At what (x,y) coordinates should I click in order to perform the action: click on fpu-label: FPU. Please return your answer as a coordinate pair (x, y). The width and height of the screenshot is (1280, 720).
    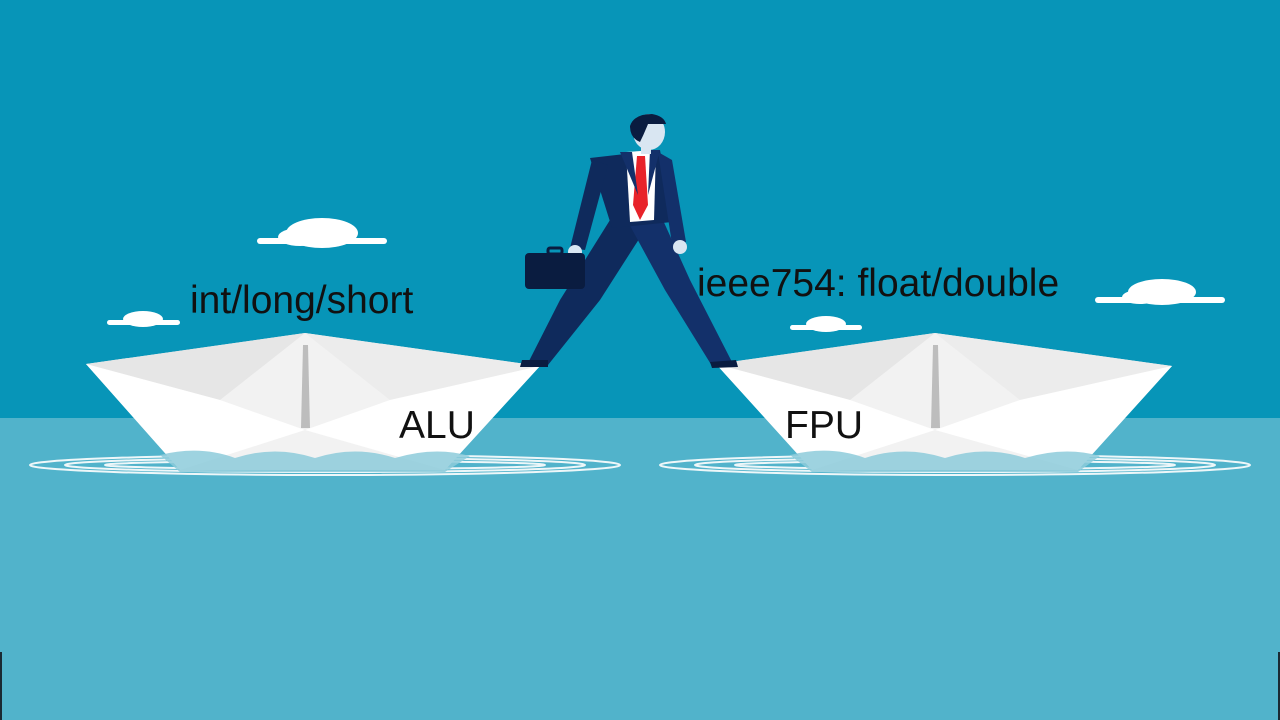
    Looking at the image, I should click on (824, 425).